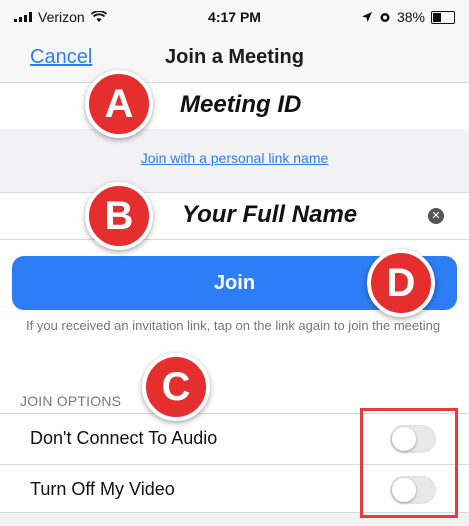 Image resolution: width=469 pixels, height=526 pixels. What do you see at coordinates (409, 463) in the screenshot?
I see `toggle-highlight-box` at bounding box center [409, 463].